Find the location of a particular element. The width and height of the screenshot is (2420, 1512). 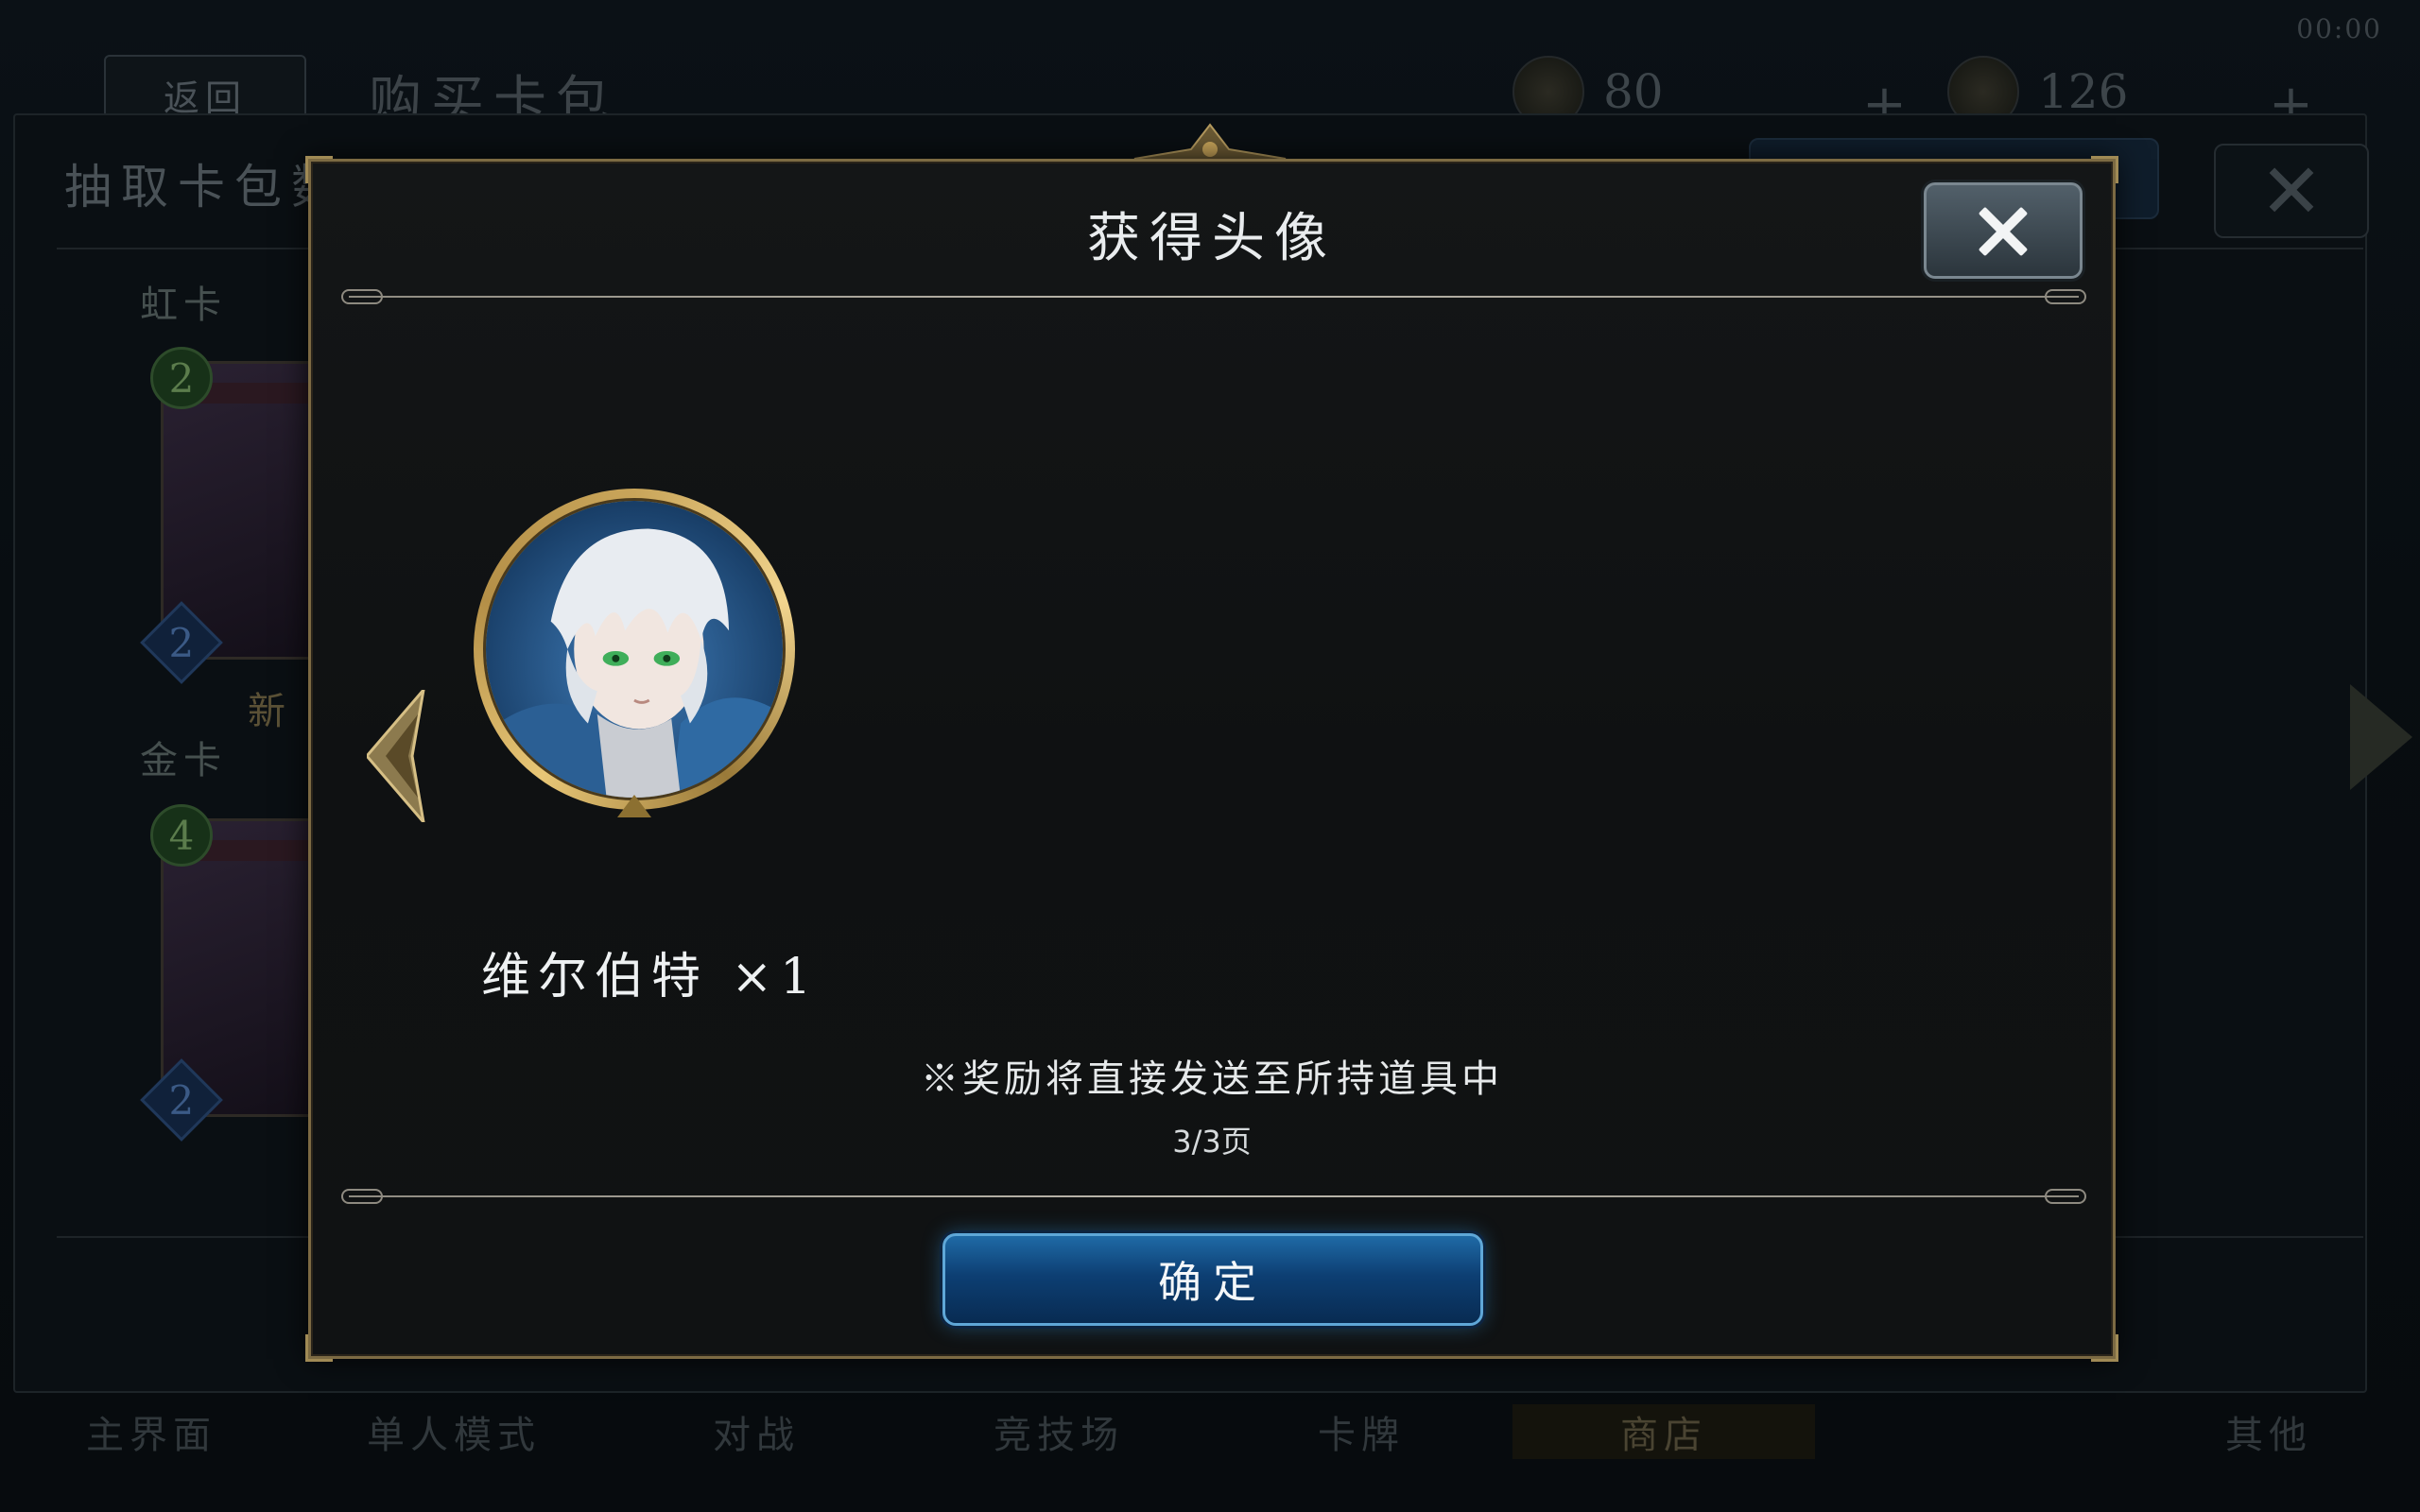

top-bar: 返回 购买卡包 80 + 126 + 00:00 is located at coordinates (1210, 67).